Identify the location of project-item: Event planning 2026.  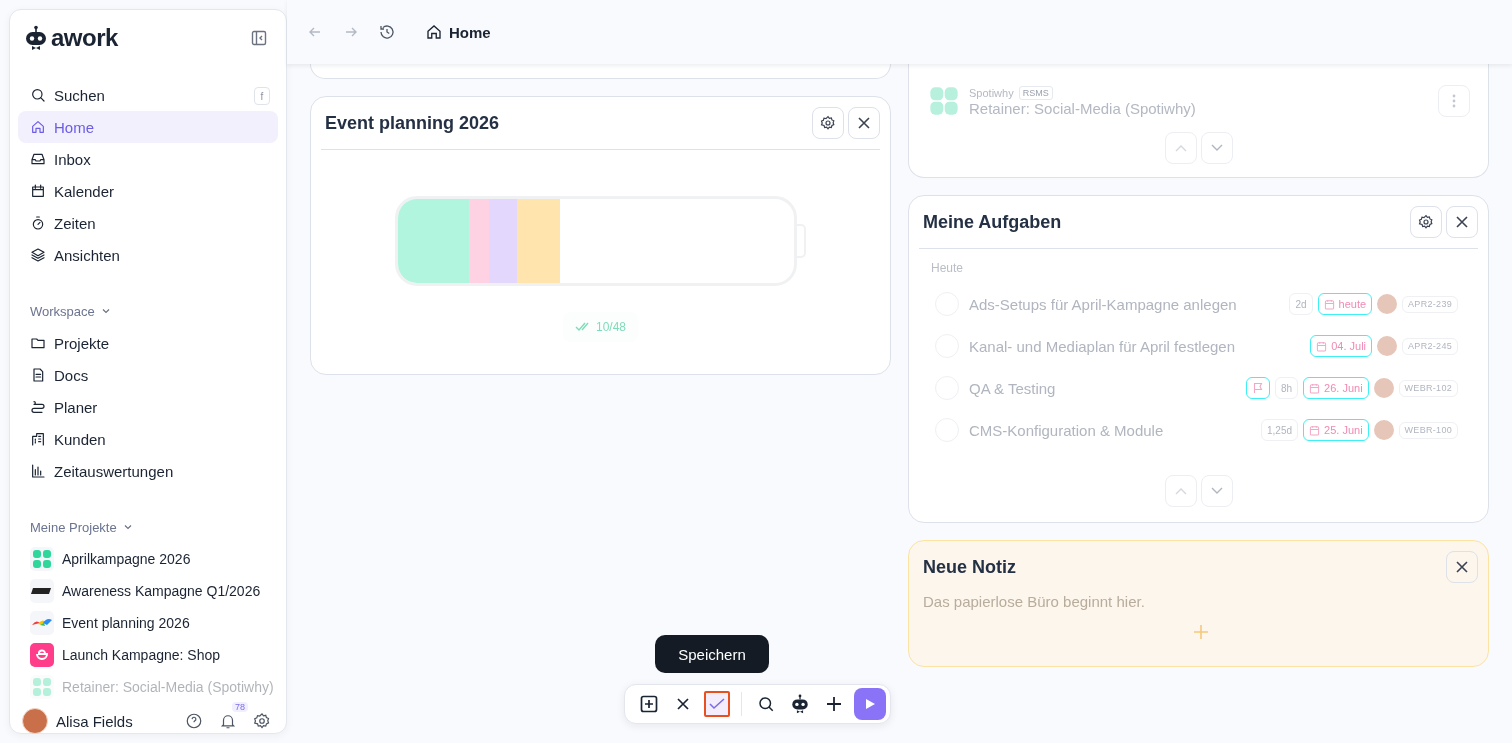
(110, 623).